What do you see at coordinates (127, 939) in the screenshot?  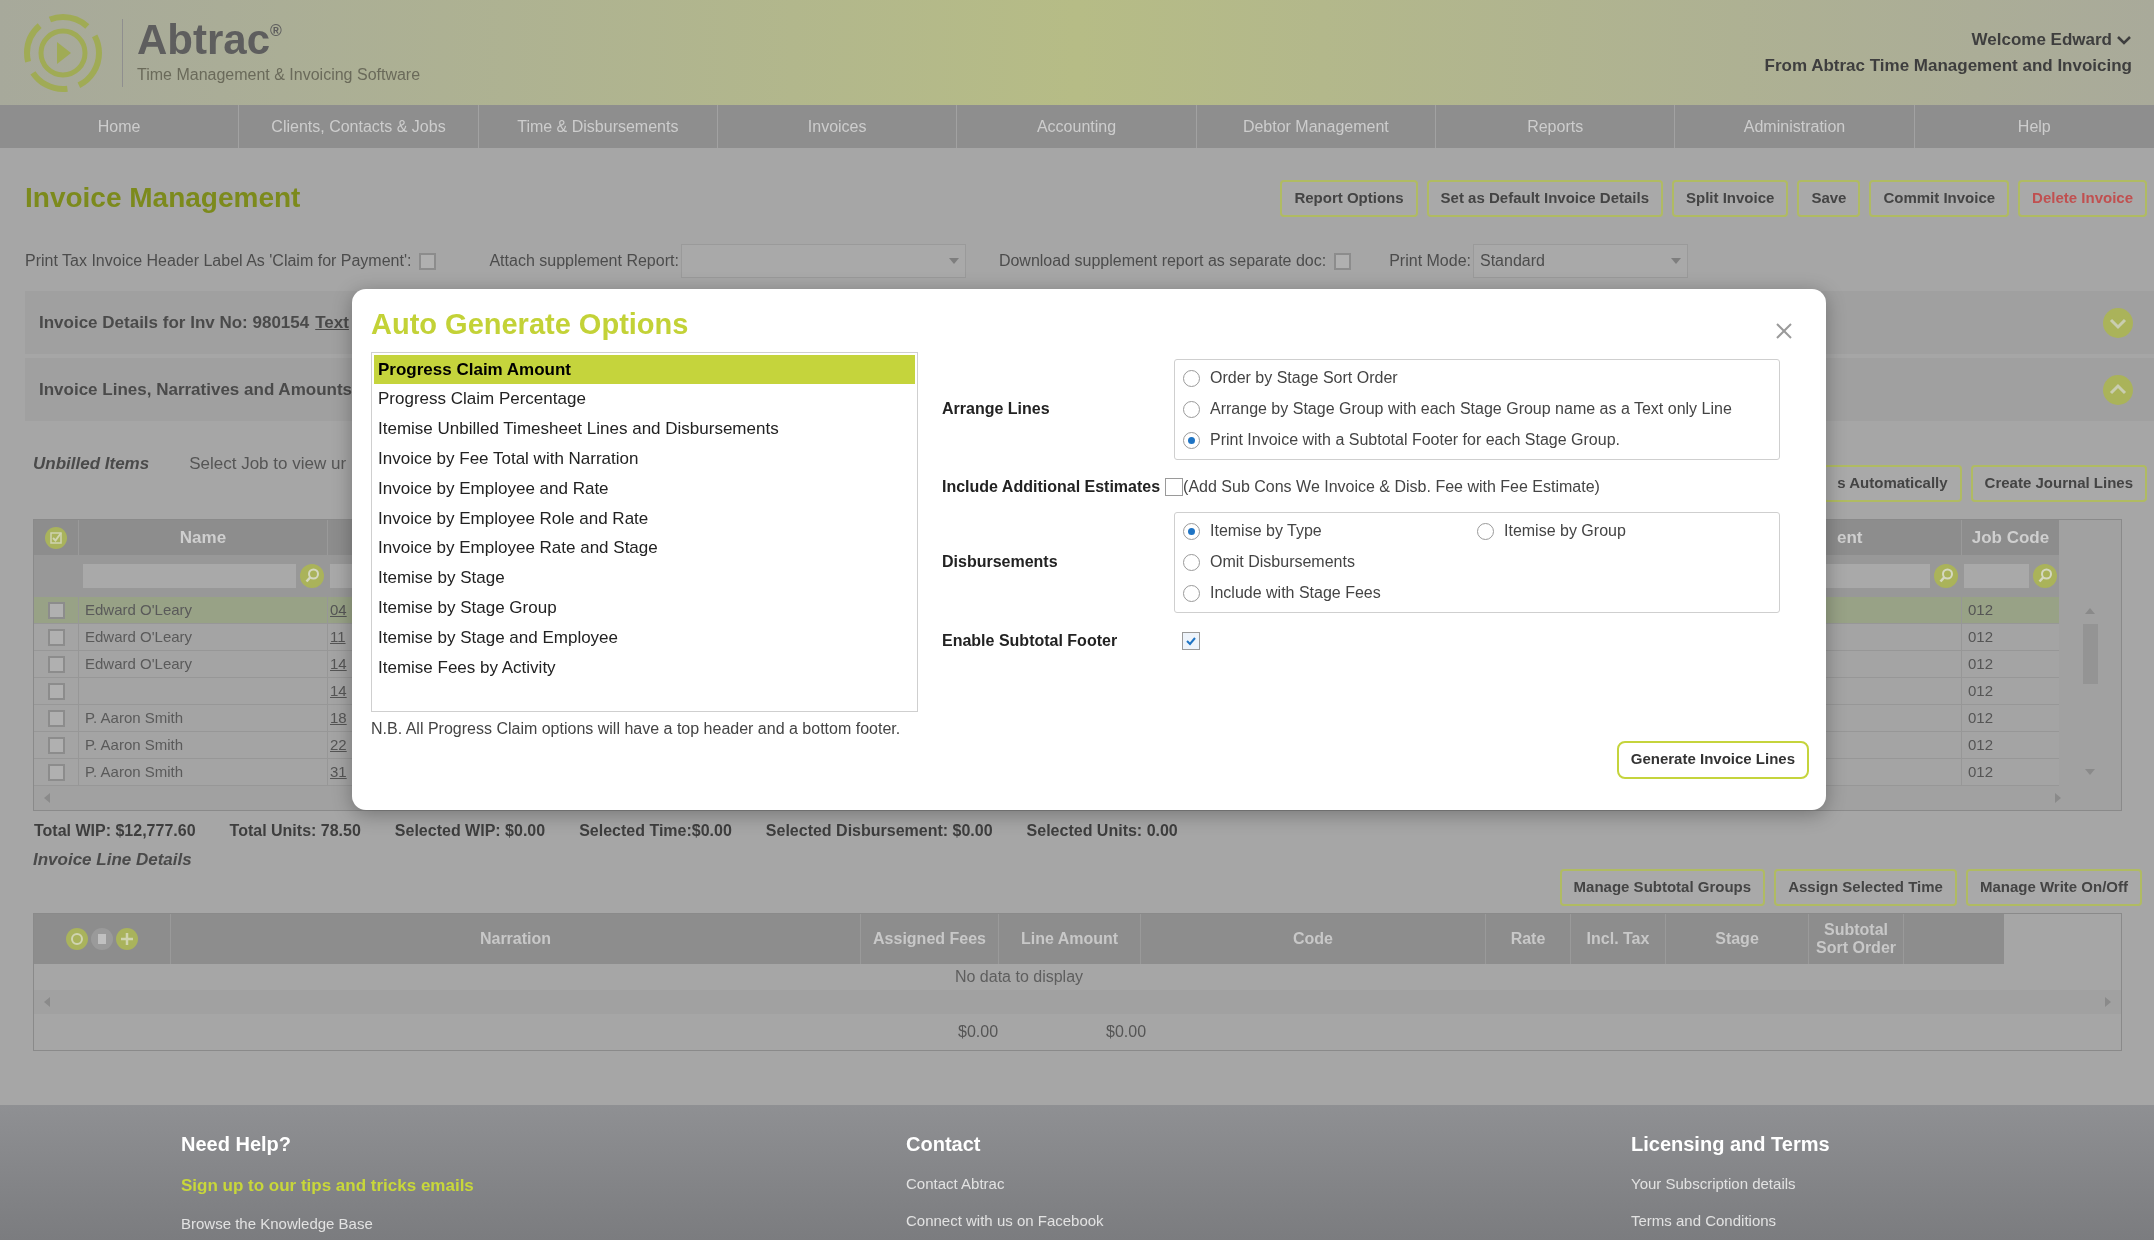 I see `add-icon` at bounding box center [127, 939].